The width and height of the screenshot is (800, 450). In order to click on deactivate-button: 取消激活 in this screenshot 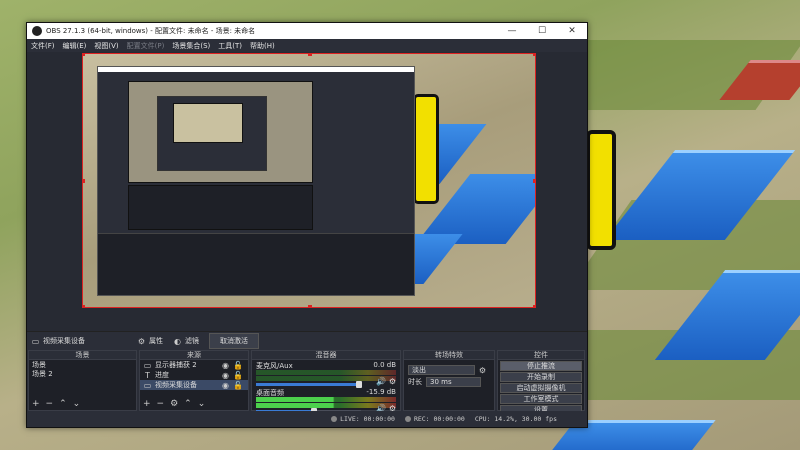, I will do `click(234, 341)`.